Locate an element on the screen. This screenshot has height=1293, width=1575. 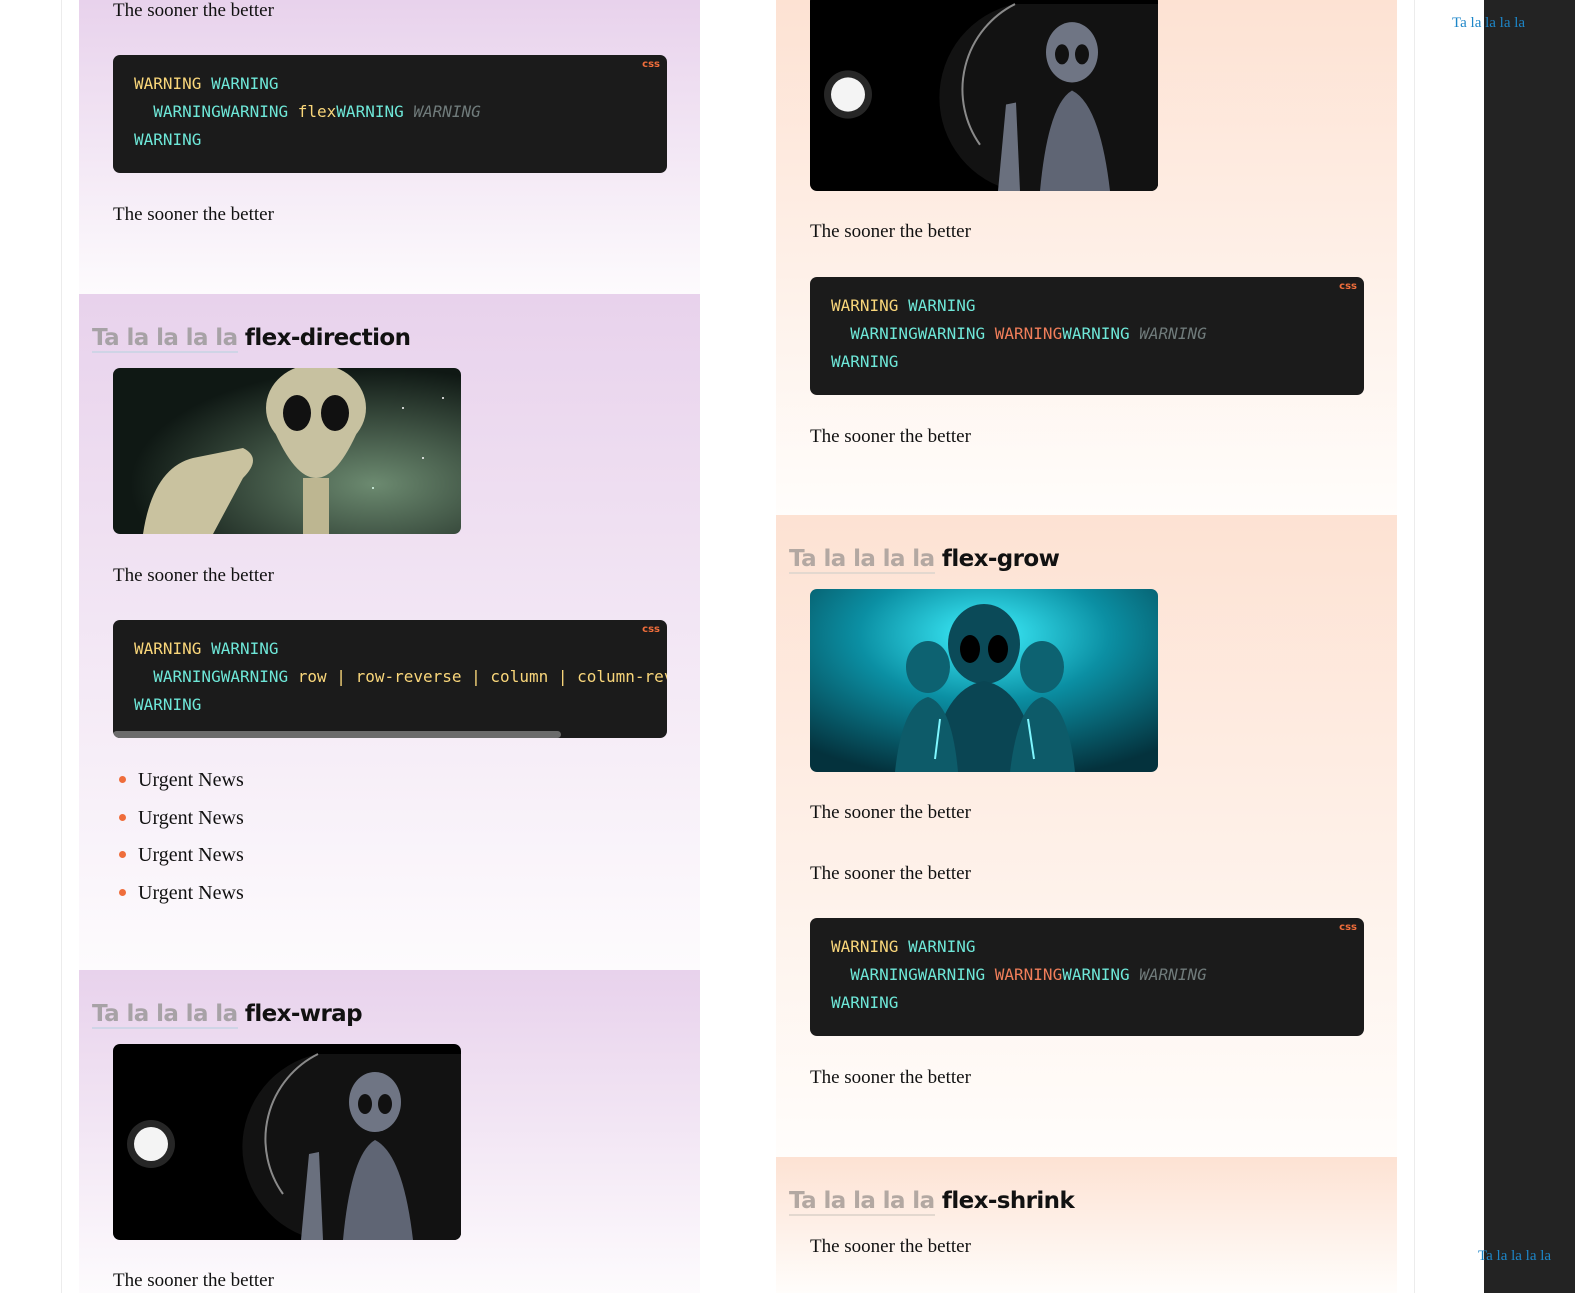
section-heading: Ta la la la la flex-grow is located at coordinates (924, 560).